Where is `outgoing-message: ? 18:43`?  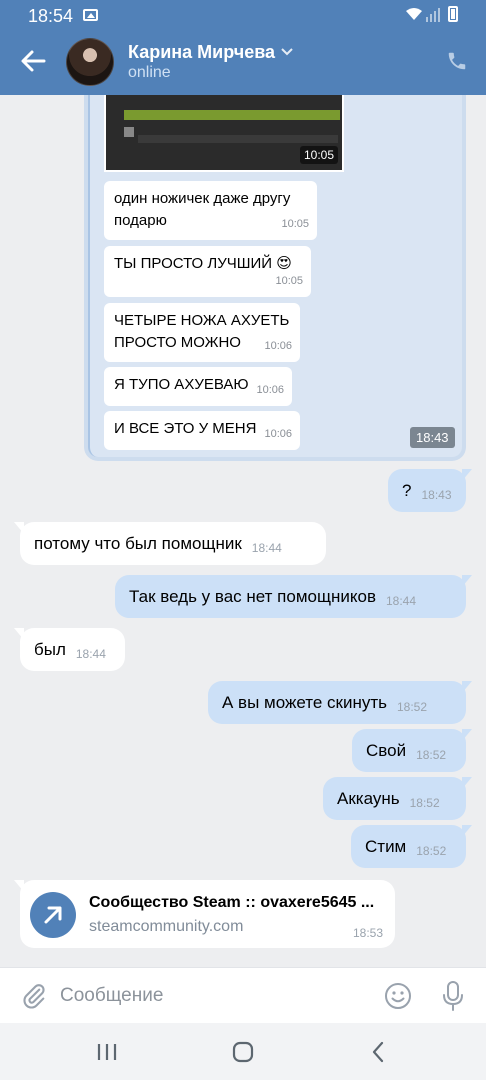
outgoing-message: ? 18:43 is located at coordinates (430, 490).